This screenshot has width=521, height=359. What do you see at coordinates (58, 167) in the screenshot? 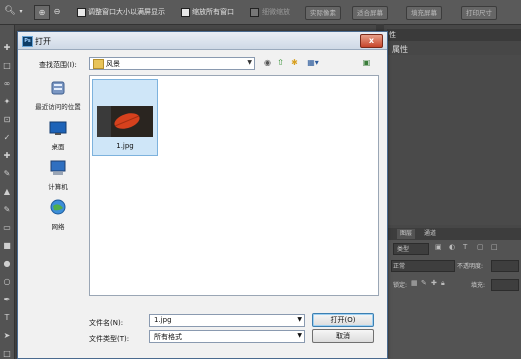
I see `computer-icon` at bounding box center [58, 167].